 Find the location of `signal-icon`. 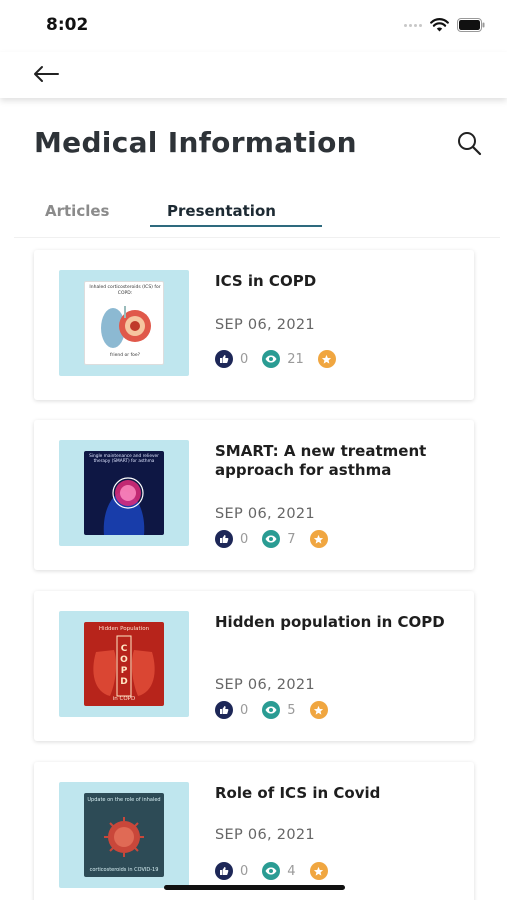

signal-icon is located at coordinates (413, 25).